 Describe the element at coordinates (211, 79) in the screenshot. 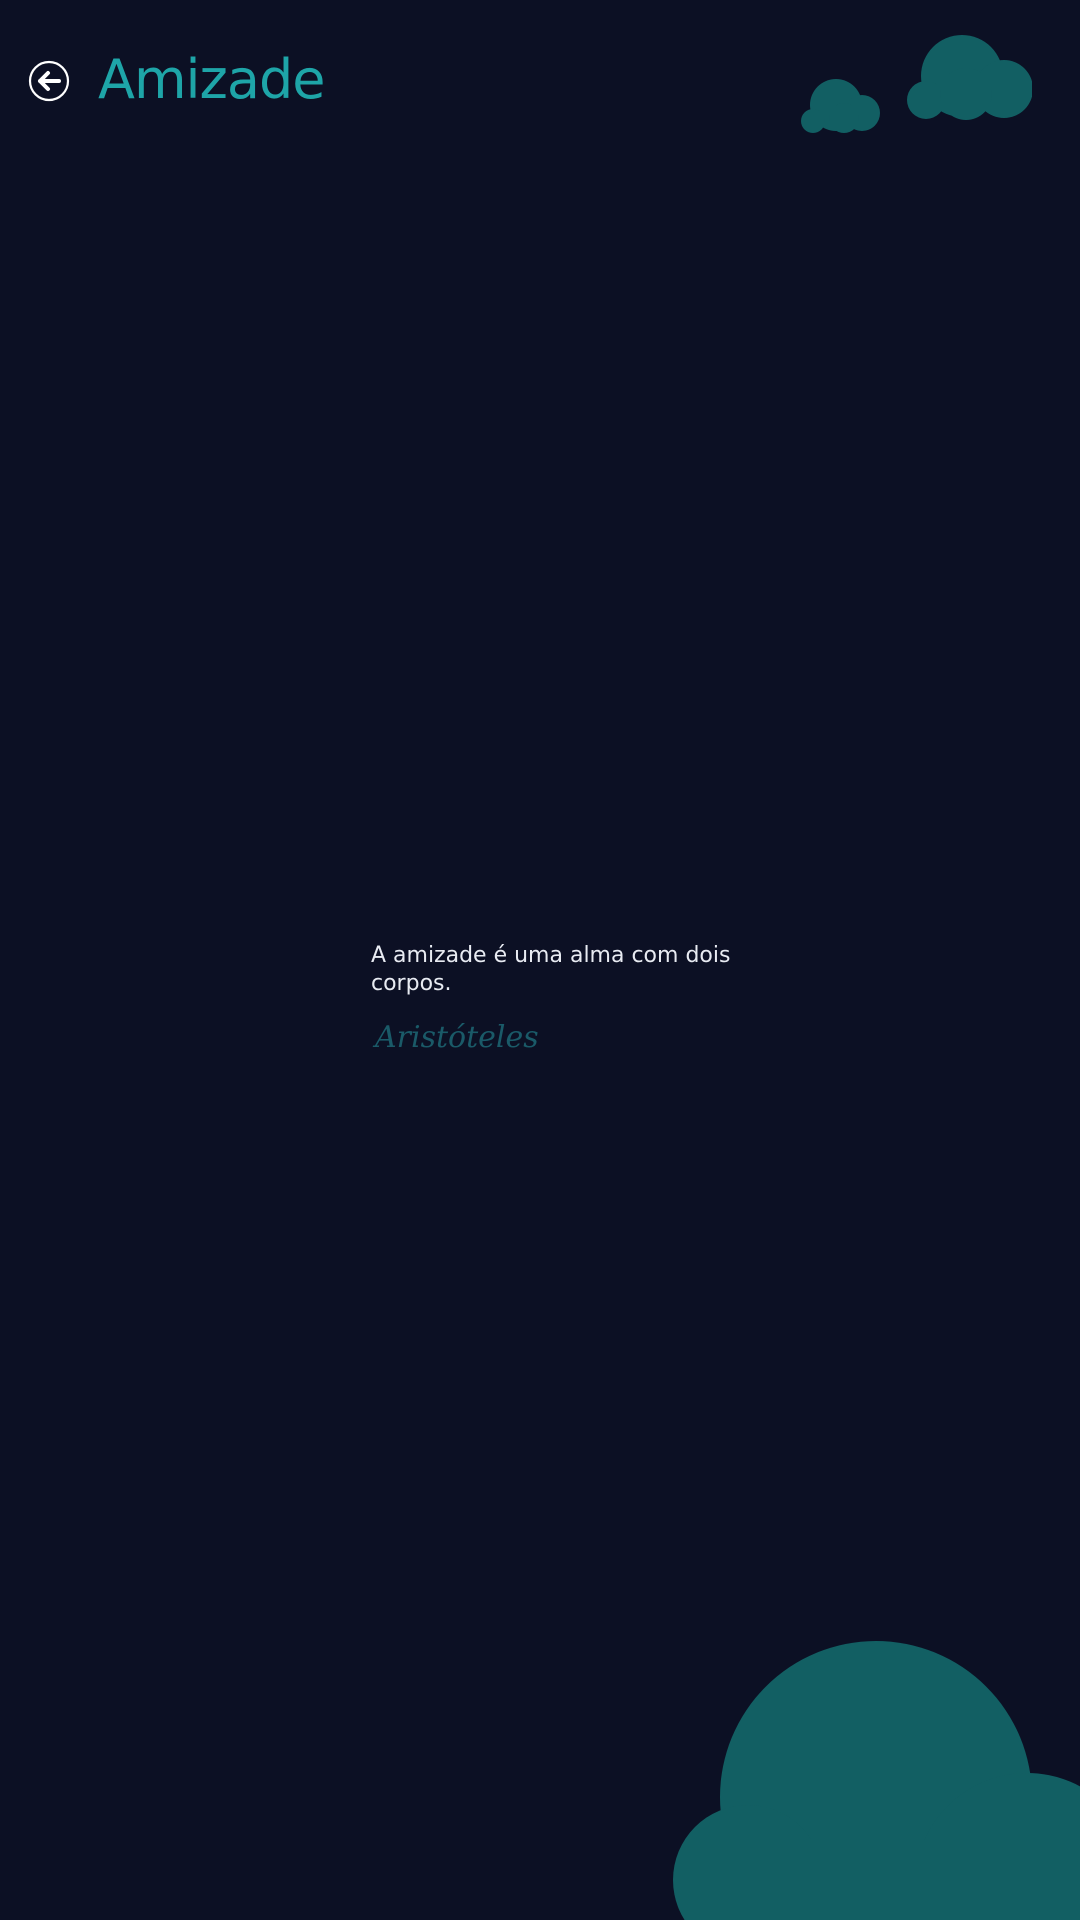

I see `page-title: Amizade` at that location.